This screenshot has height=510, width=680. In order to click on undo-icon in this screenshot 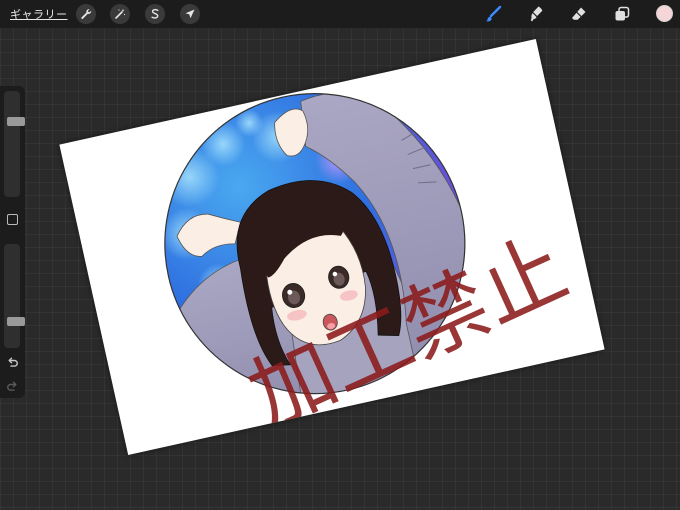, I will do `click(12, 362)`.